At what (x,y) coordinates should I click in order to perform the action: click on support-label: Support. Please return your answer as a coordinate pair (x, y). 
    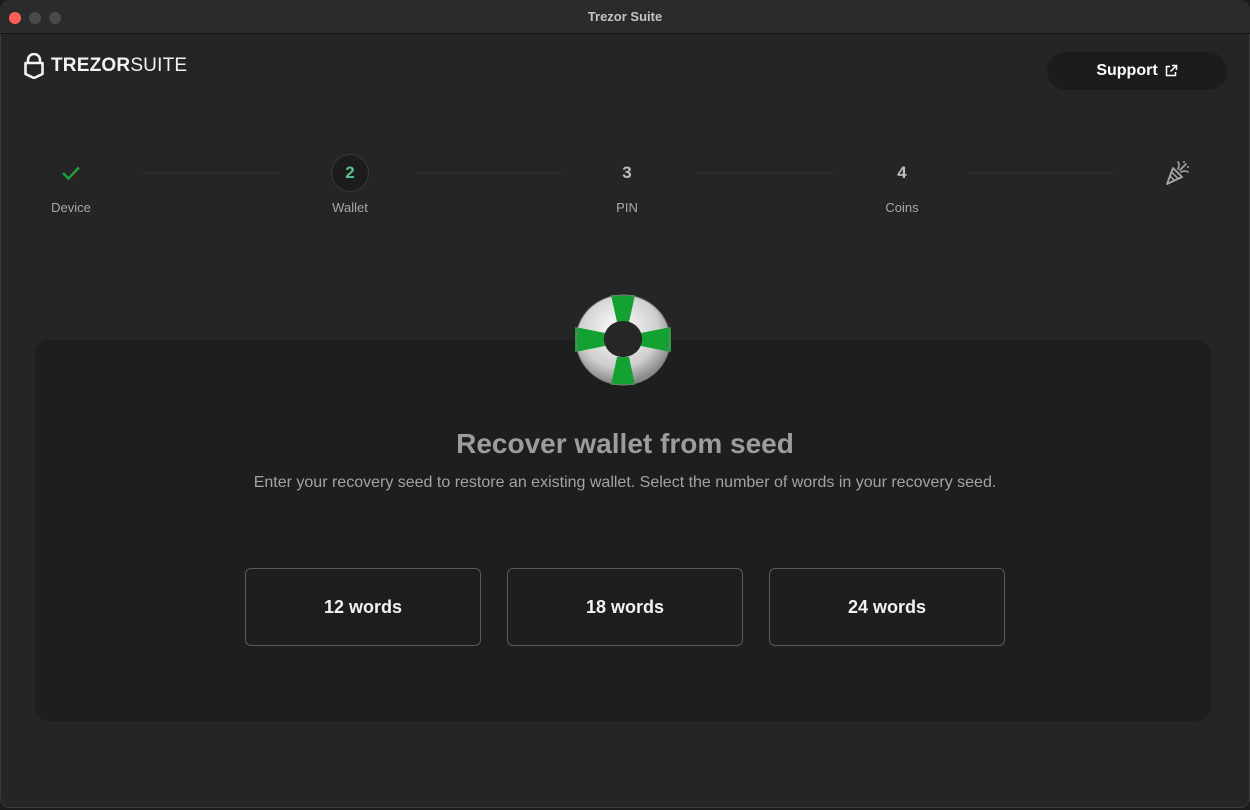
    Looking at the image, I should click on (1127, 70).